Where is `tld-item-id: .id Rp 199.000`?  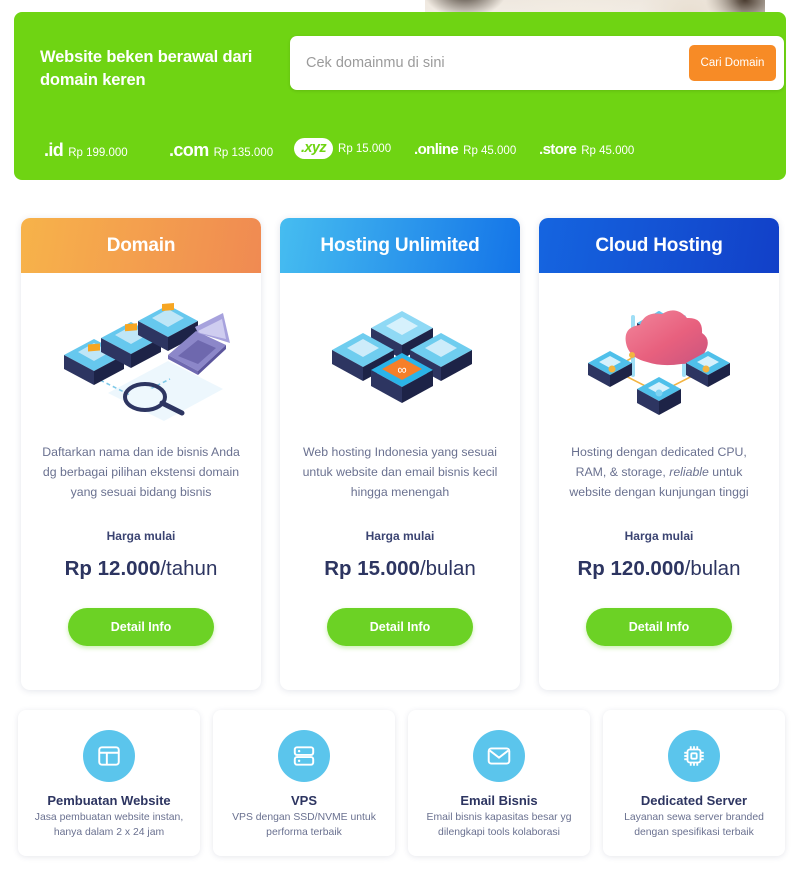 tld-item-id: .id Rp 199.000 is located at coordinates (86, 150).